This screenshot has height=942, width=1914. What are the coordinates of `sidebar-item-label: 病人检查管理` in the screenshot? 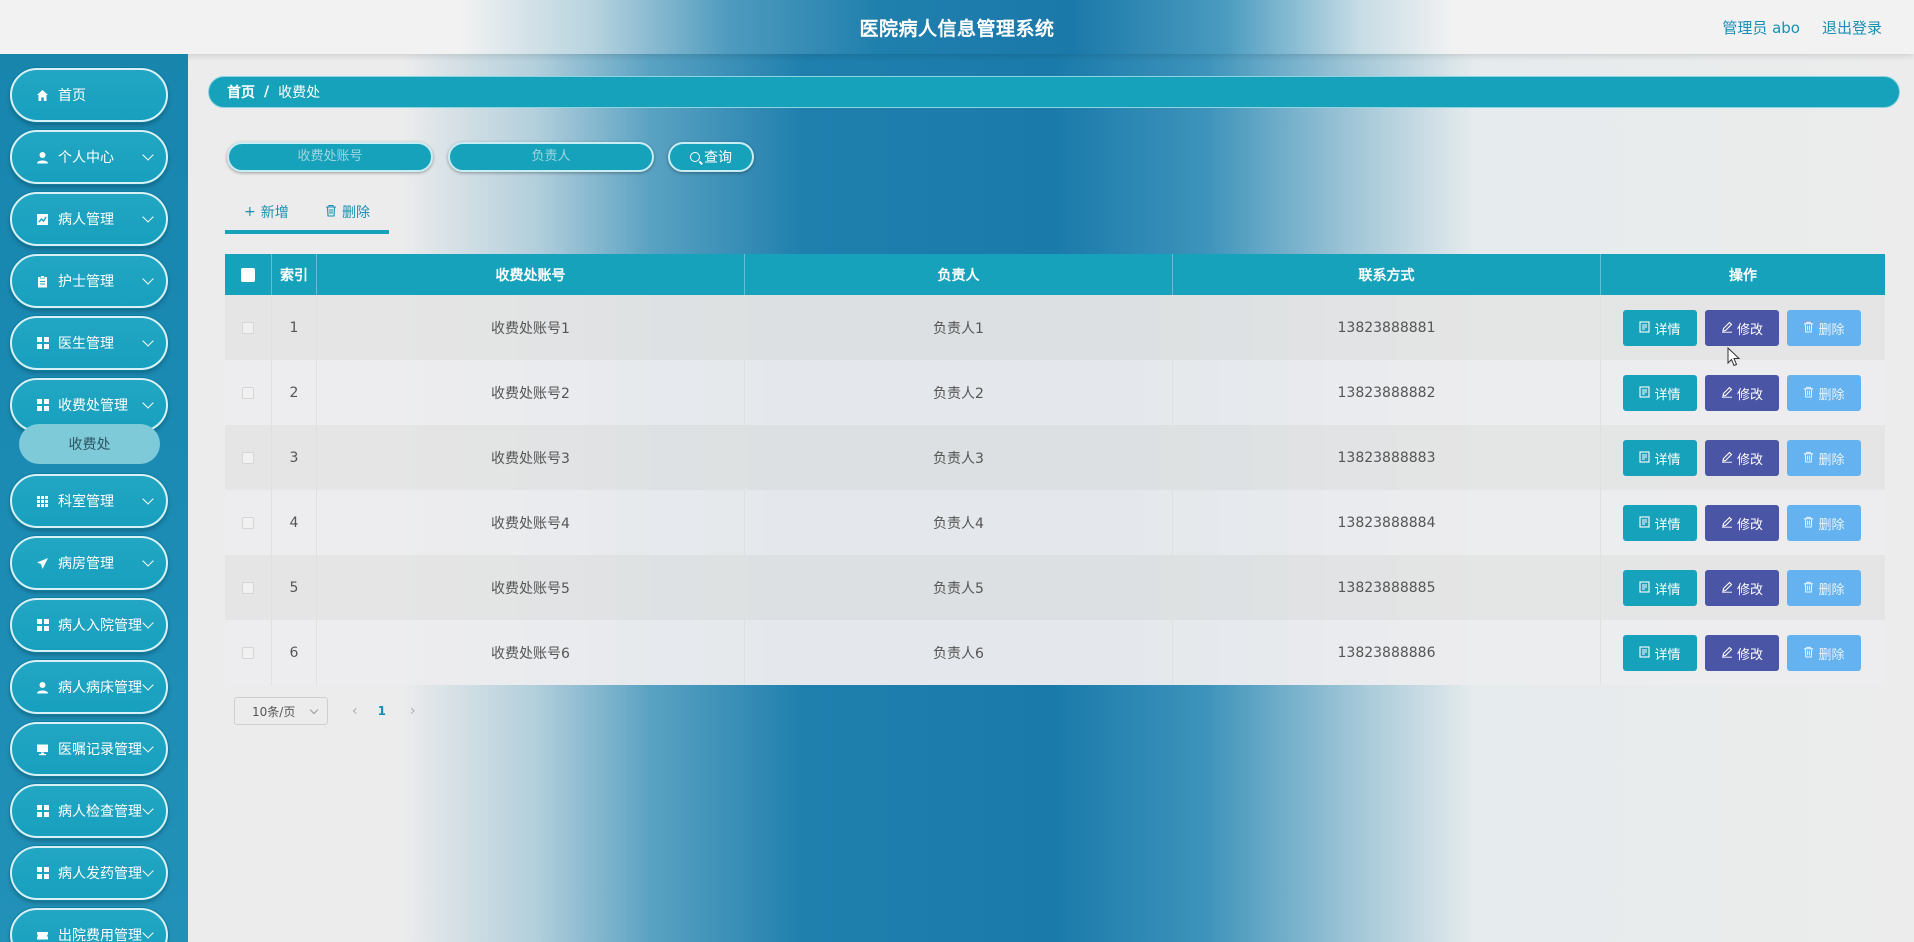 It's located at (100, 812).